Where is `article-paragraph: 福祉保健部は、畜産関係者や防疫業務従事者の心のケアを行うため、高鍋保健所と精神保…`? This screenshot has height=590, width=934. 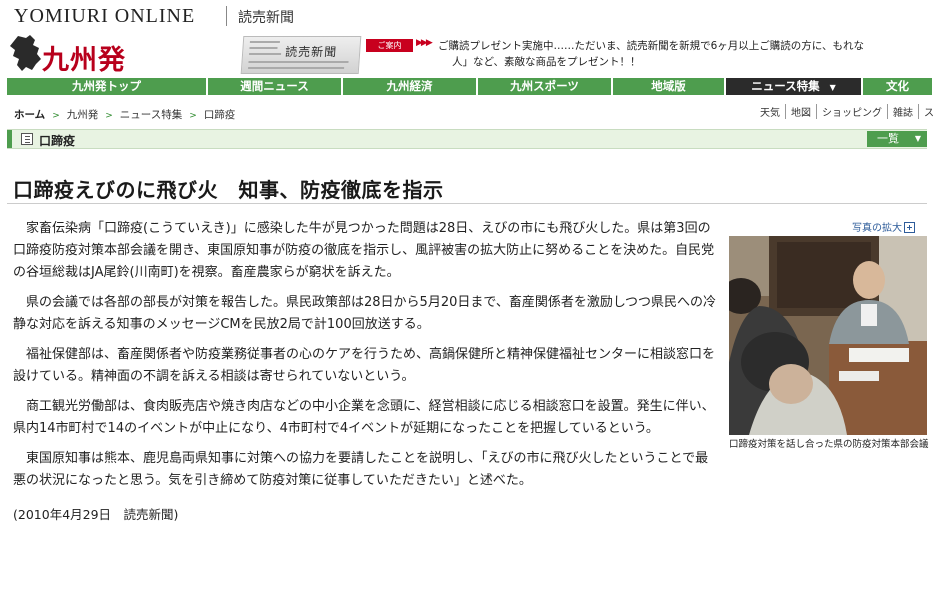
article-paragraph: 福祉保健部は、畜産関係者や防疫業務従事者の心のケアを行うため、高鍋保健所と精神保… is located at coordinates (364, 365).